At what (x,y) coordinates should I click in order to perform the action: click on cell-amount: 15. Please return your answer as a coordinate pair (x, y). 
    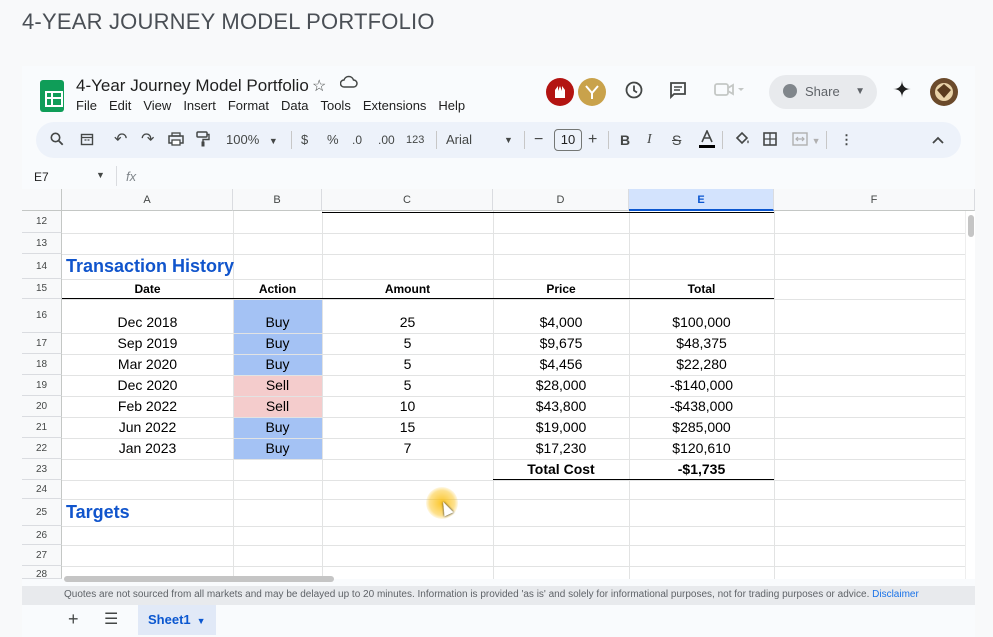
    Looking at the image, I should click on (407, 427).